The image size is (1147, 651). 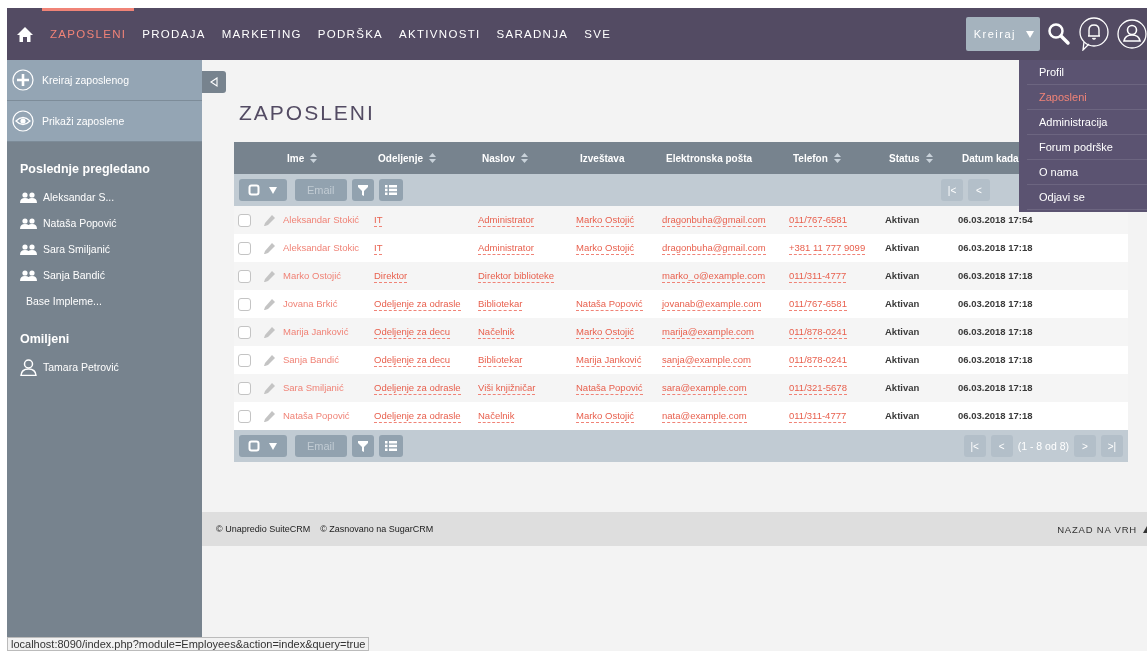 What do you see at coordinates (378, 248) in the screenshot?
I see `department-link: IT` at bounding box center [378, 248].